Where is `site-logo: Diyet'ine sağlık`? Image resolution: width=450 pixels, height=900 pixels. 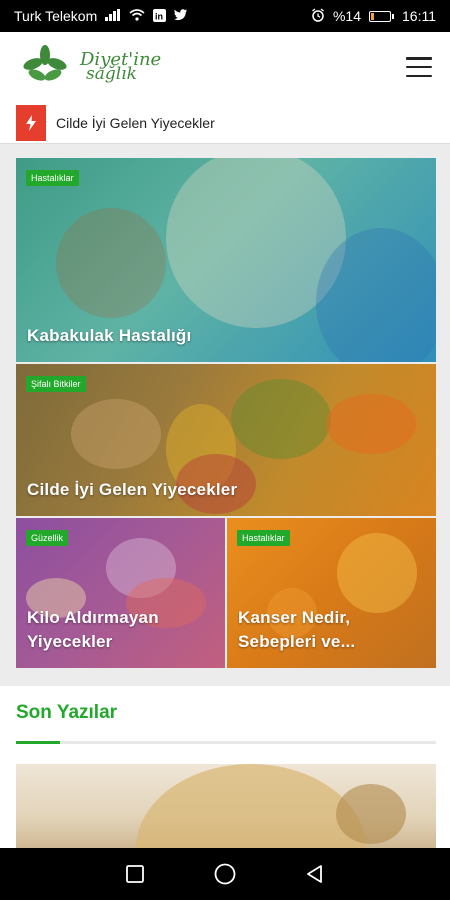
site-logo: Diyet'ine sağlık is located at coordinates (91, 67).